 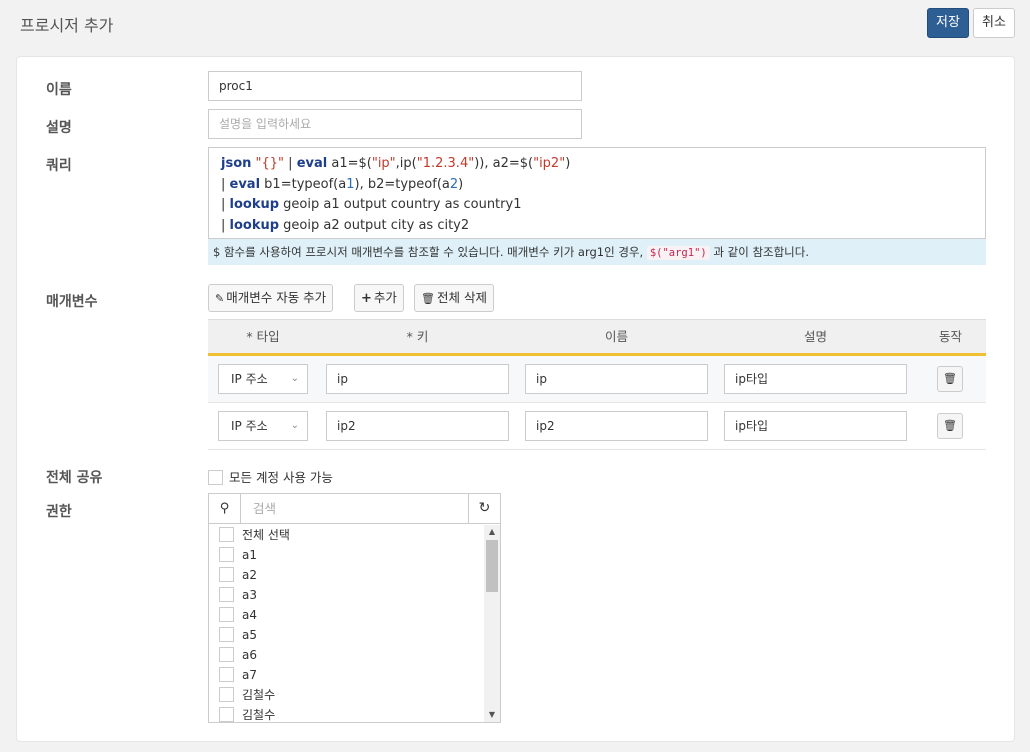 I want to click on query-text: ), so click(x=461, y=184).